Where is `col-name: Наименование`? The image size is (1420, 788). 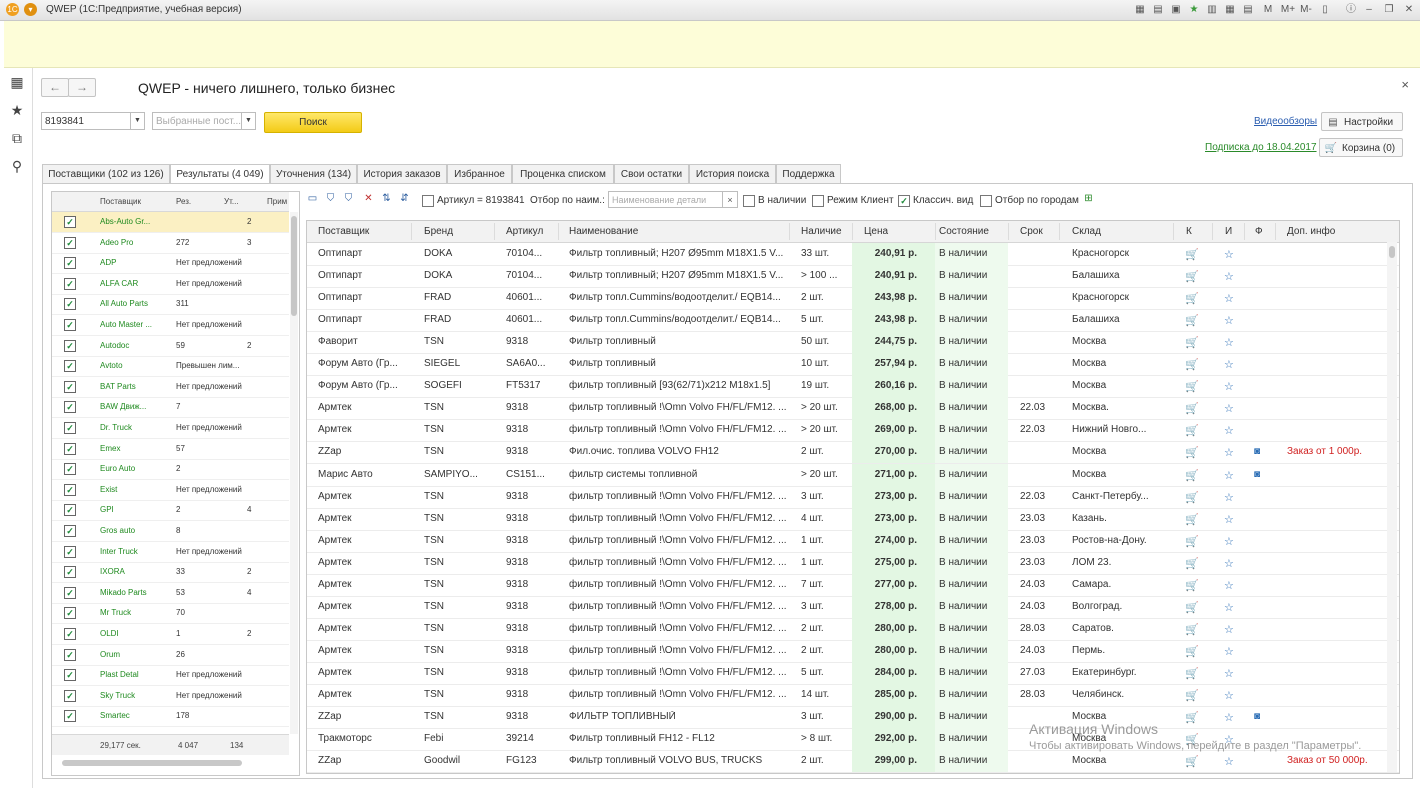 col-name: Наименование is located at coordinates (603, 231).